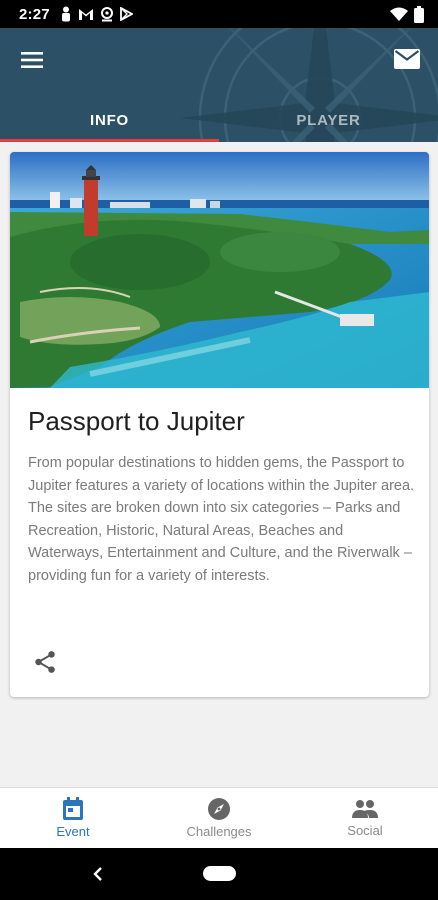 This screenshot has height=900, width=438. I want to click on tab-info: INFO, so click(109, 120).